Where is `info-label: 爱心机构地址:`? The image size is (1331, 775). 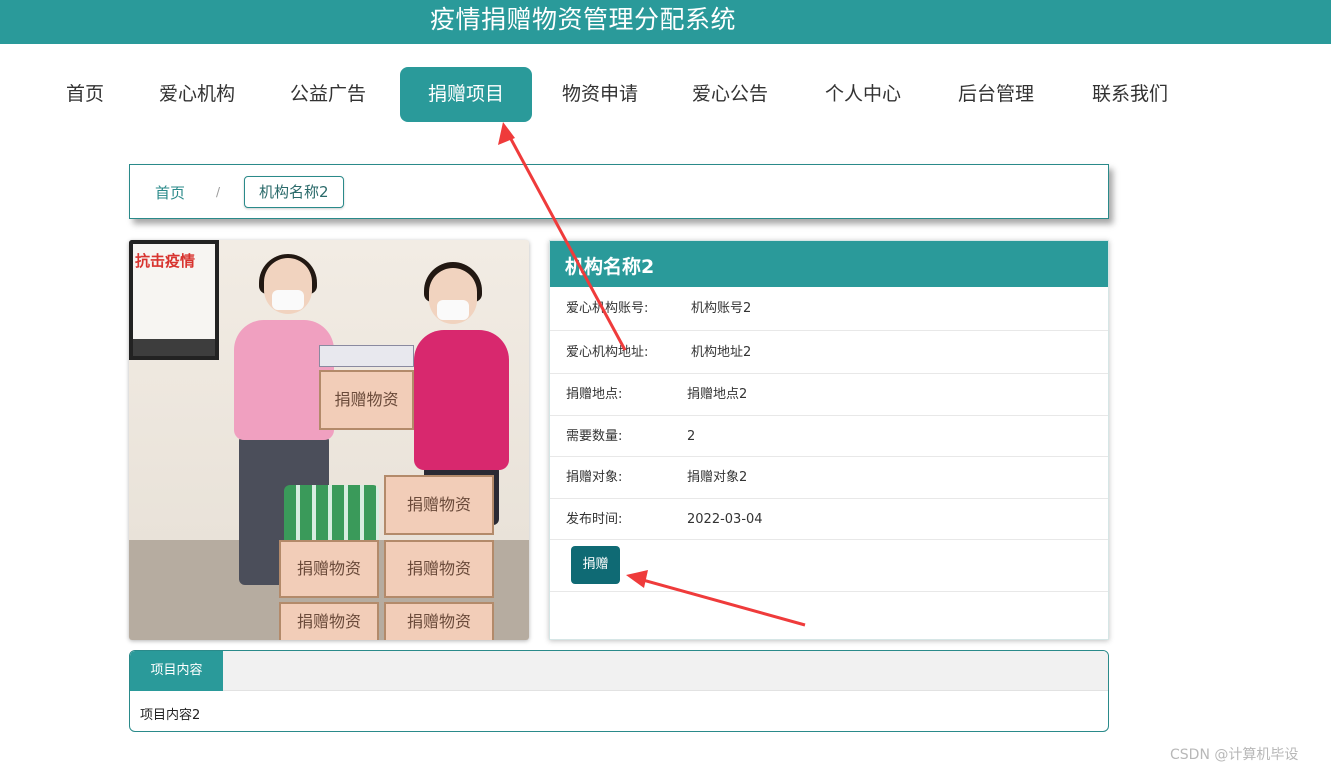
info-label: 爱心机构地址: is located at coordinates (607, 352).